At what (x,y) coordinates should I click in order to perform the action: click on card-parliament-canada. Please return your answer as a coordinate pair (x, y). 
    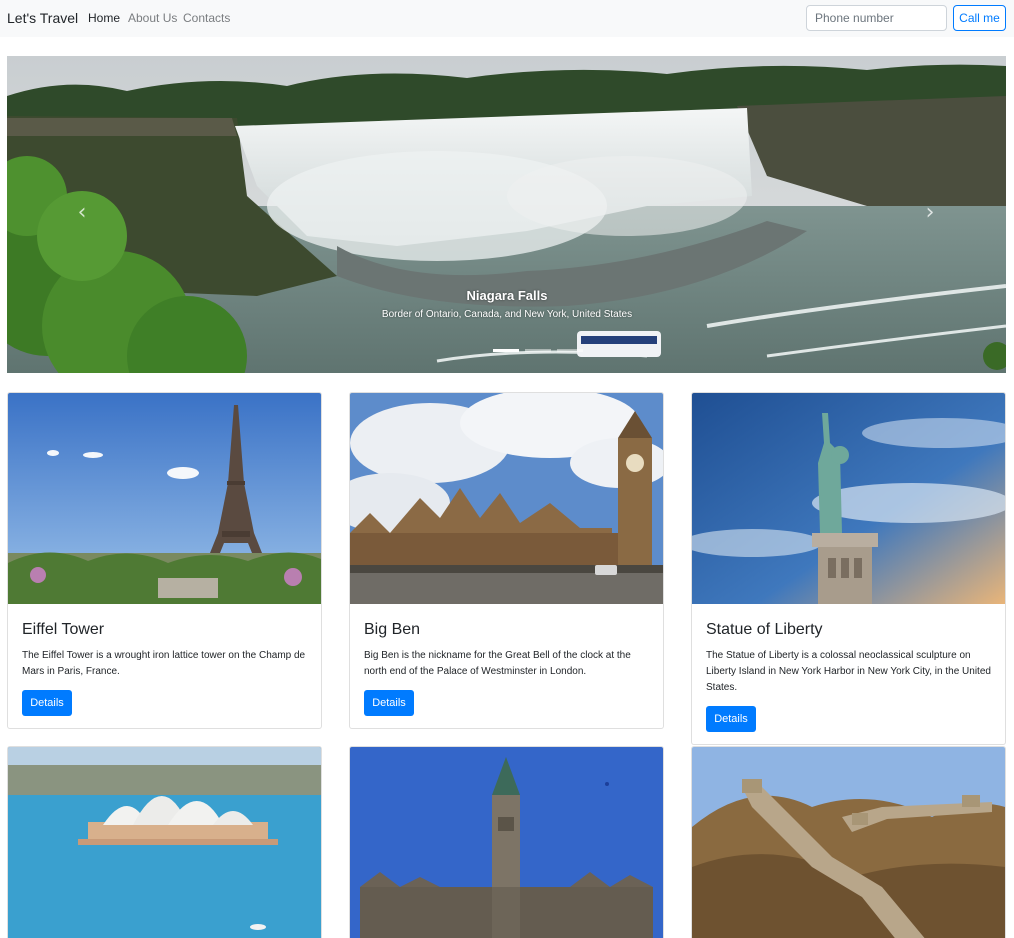
    Looking at the image, I should click on (506, 842).